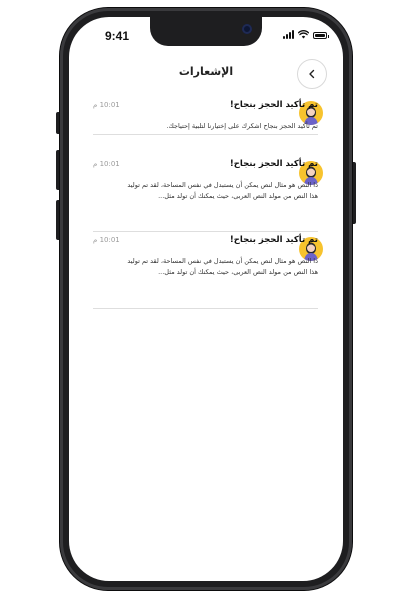 This screenshot has height=616, width=405. What do you see at coordinates (117, 36) in the screenshot?
I see `status-time: 9:41` at bounding box center [117, 36].